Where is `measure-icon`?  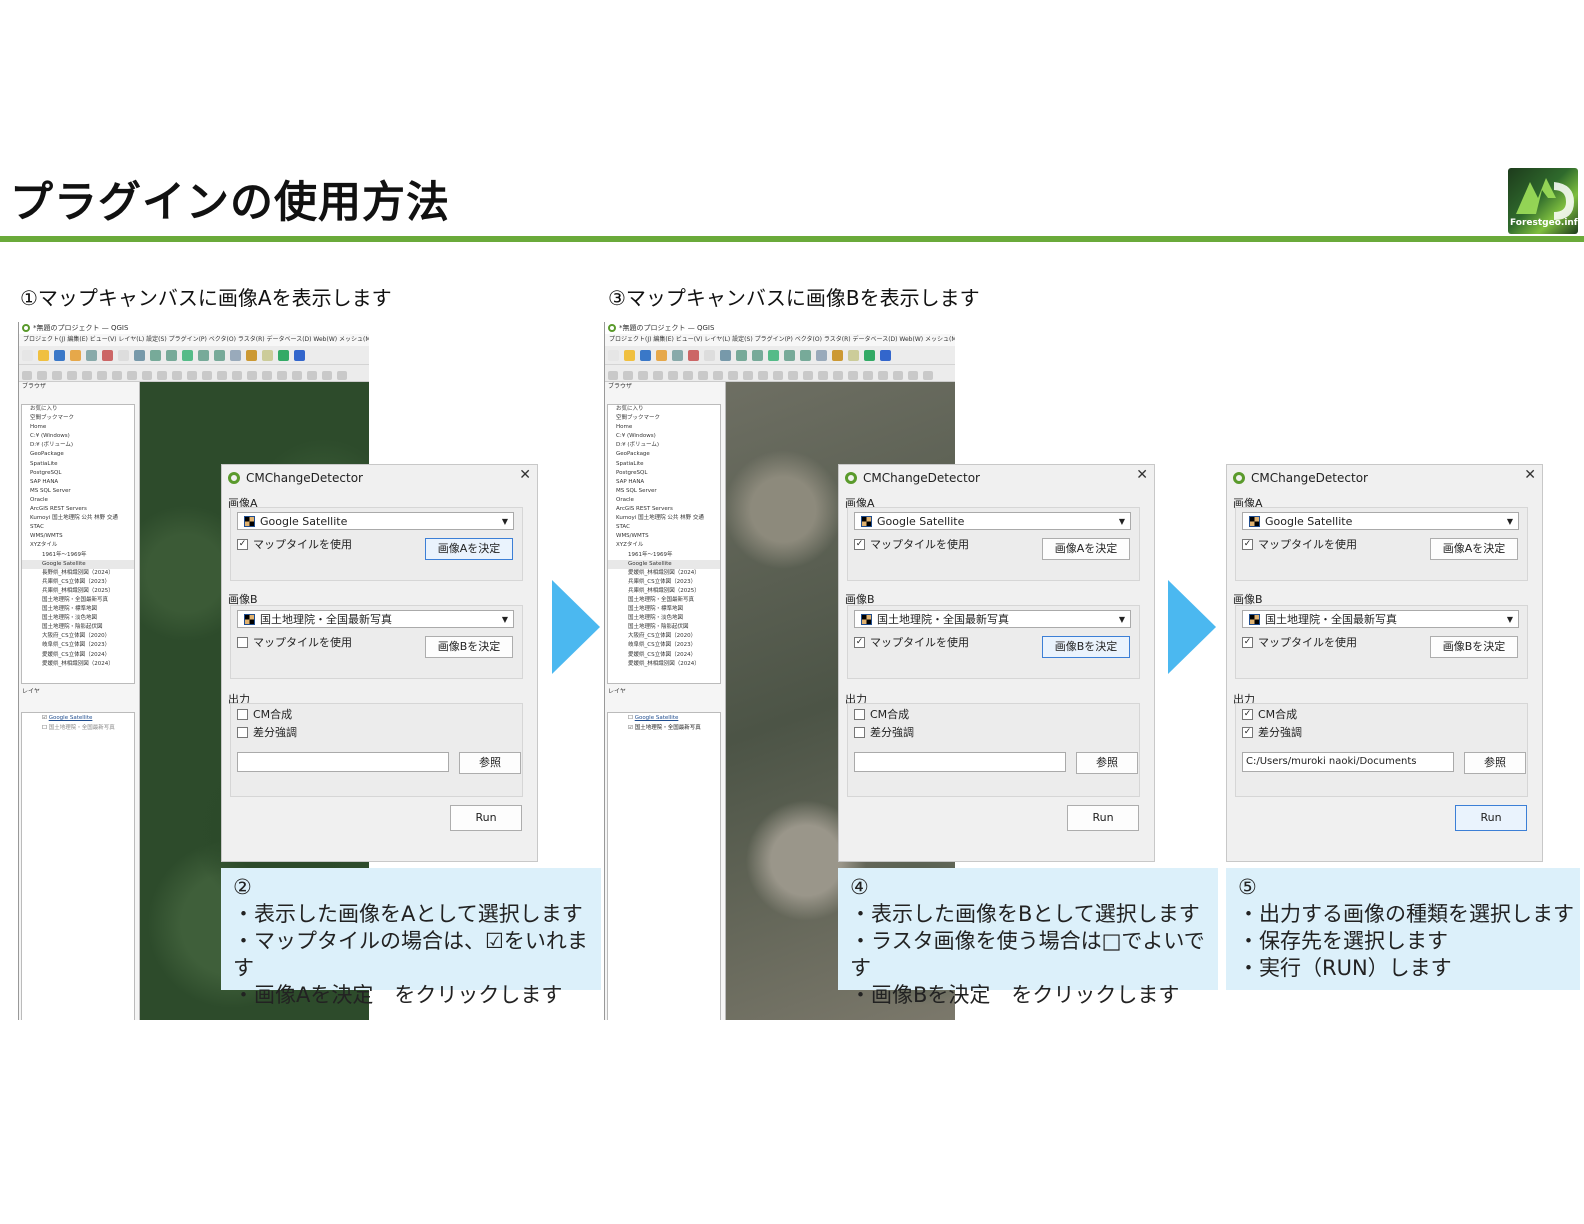 measure-icon is located at coordinates (267, 355).